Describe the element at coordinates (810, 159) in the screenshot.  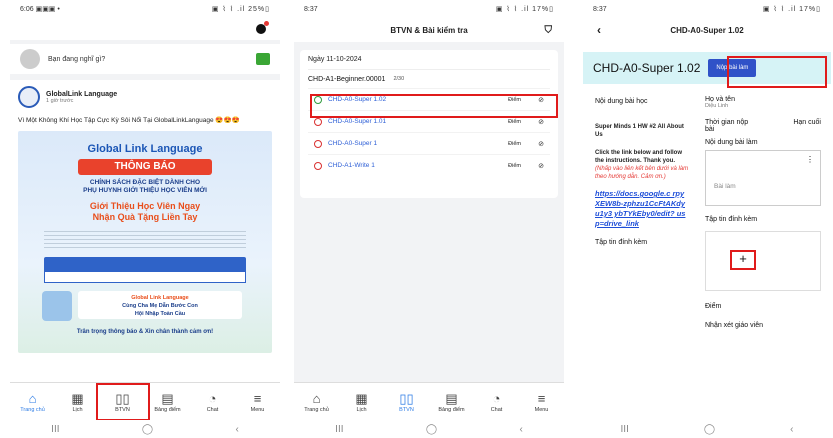
I see `more-options-icon: ⋮` at that location.